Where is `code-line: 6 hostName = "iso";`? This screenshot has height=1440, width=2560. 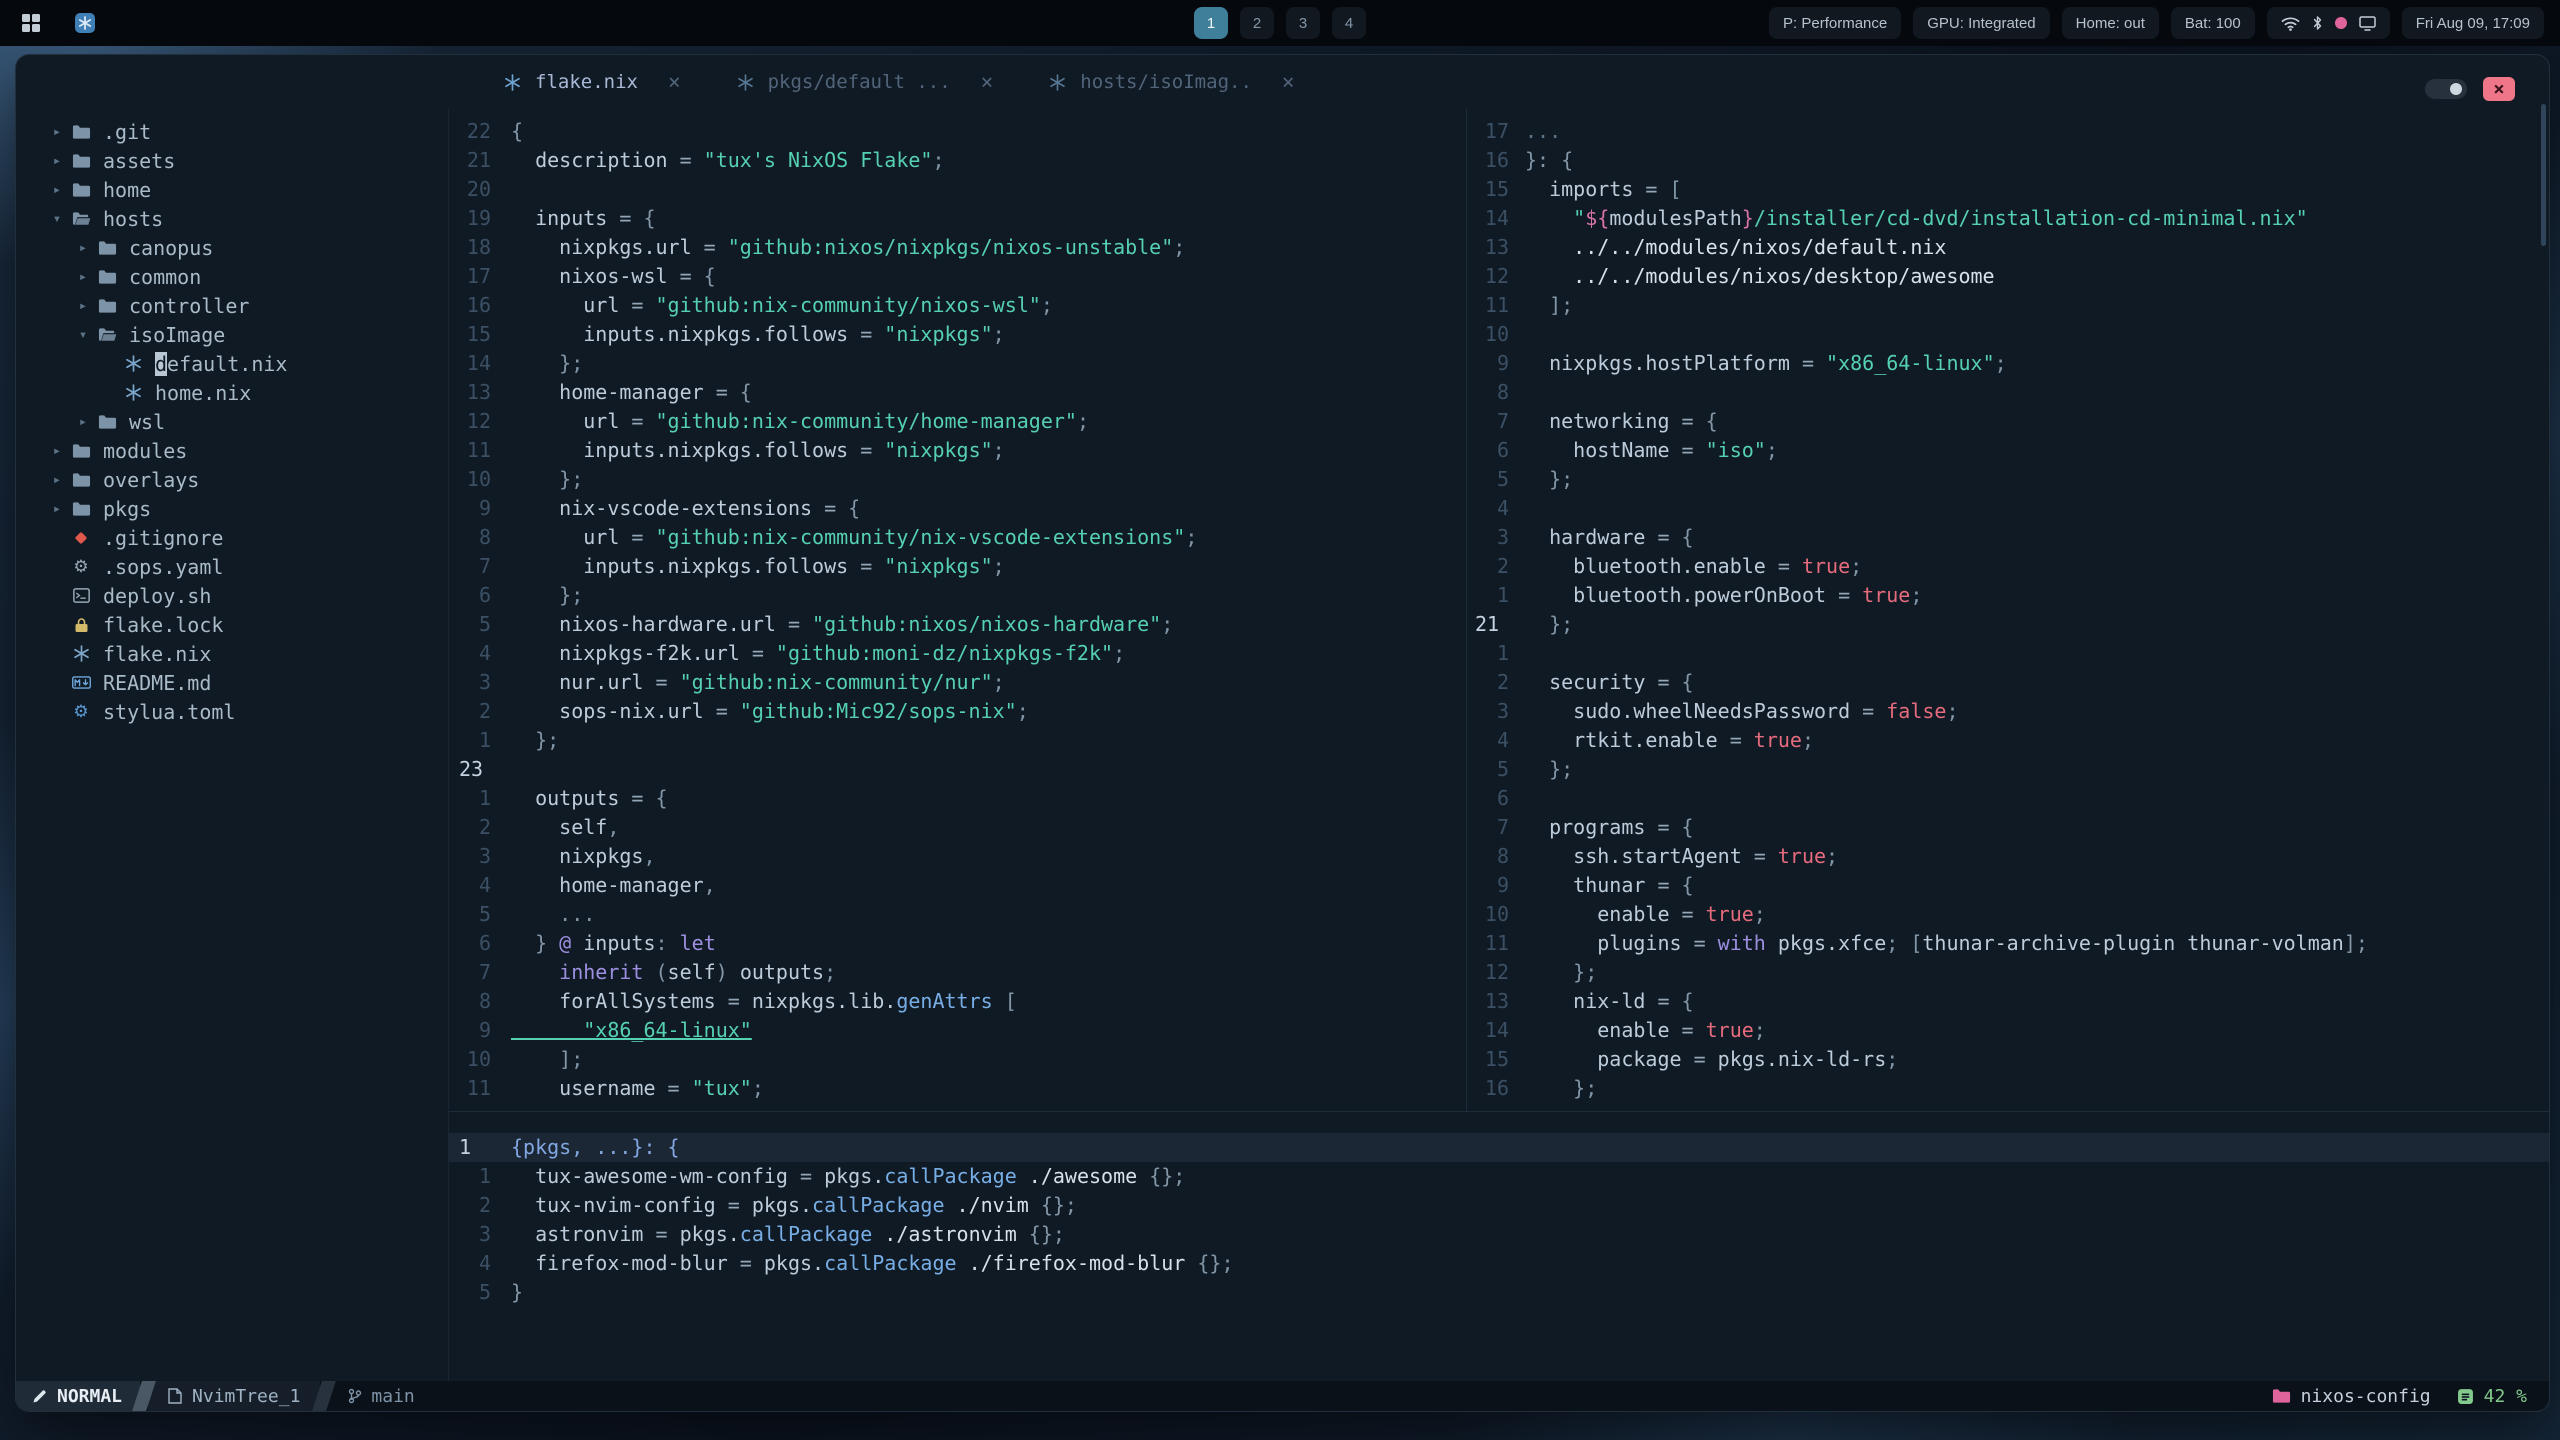
code-line: 6 hostName = "iso"; is located at coordinates (2008, 450).